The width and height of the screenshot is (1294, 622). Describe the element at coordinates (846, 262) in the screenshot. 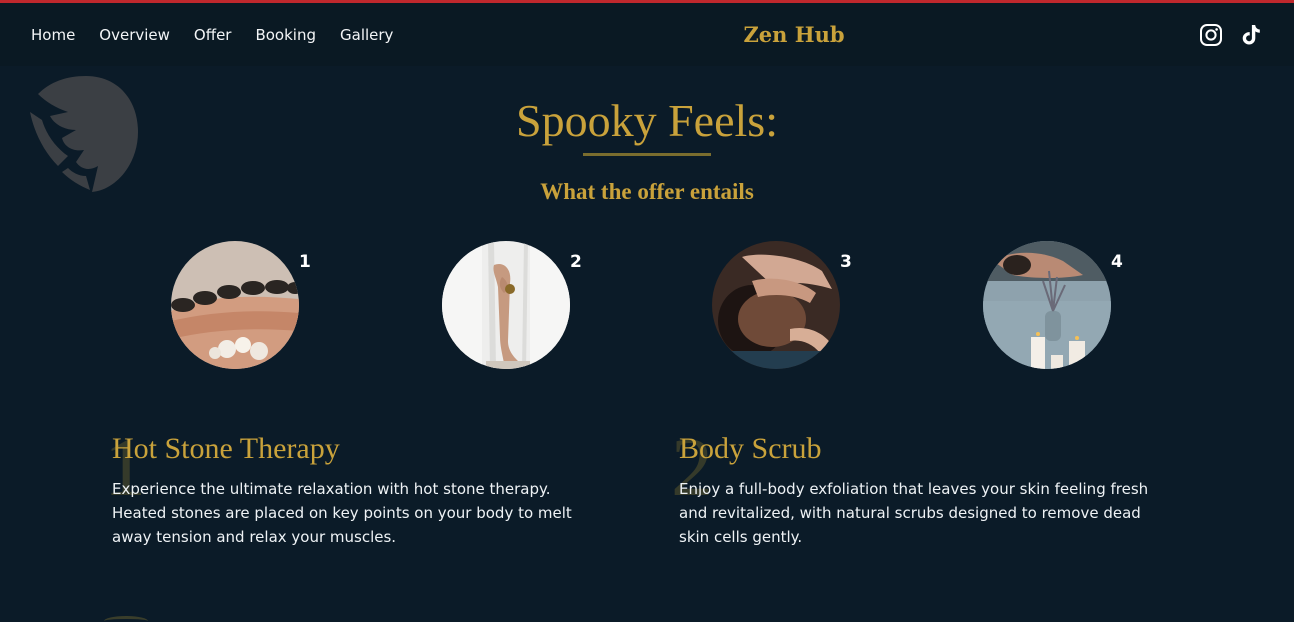

I see `step-number: 3` at that location.